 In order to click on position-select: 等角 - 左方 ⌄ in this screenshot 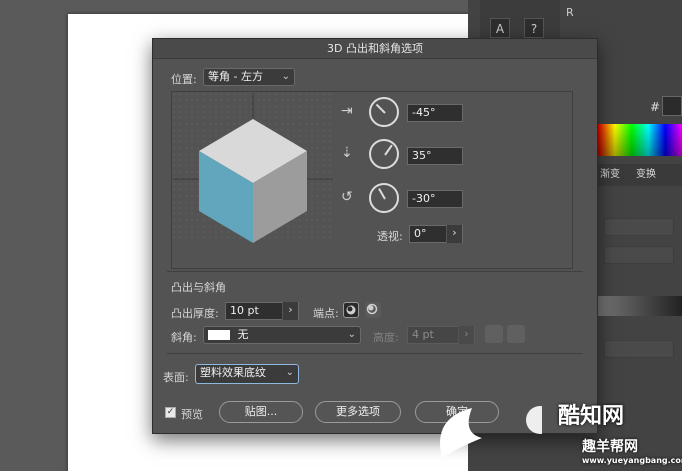, I will do `click(249, 77)`.